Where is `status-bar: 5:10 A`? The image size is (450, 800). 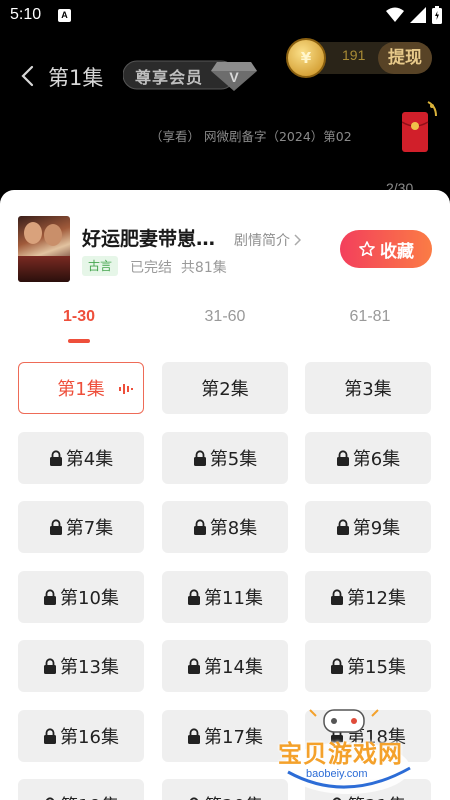
status-bar: 5:10 A is located at coordinates (225, 16).